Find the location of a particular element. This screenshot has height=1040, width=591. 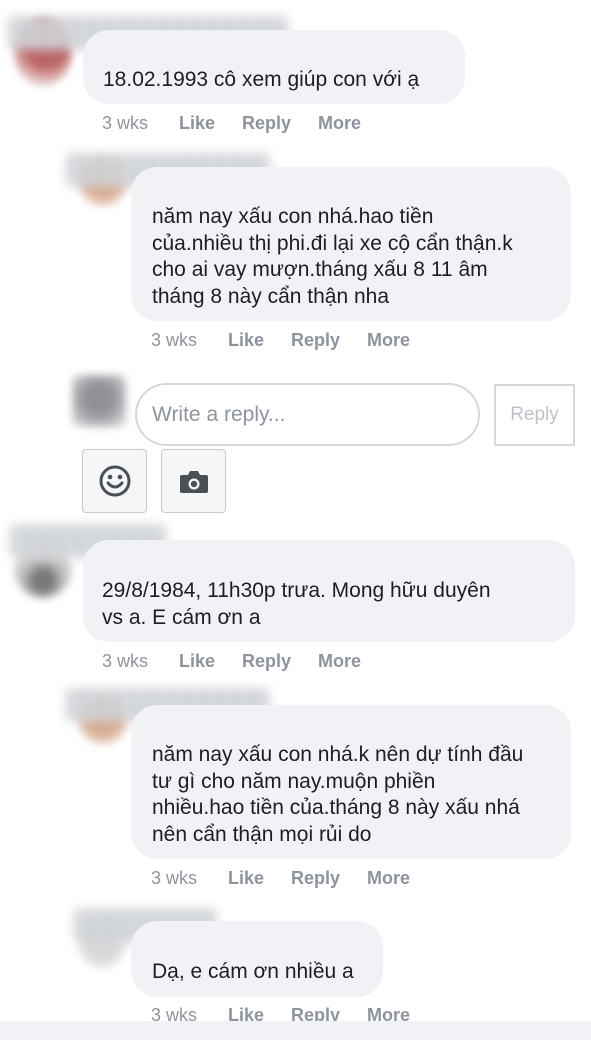

smiley-icon is located at coordinates (115, 481).